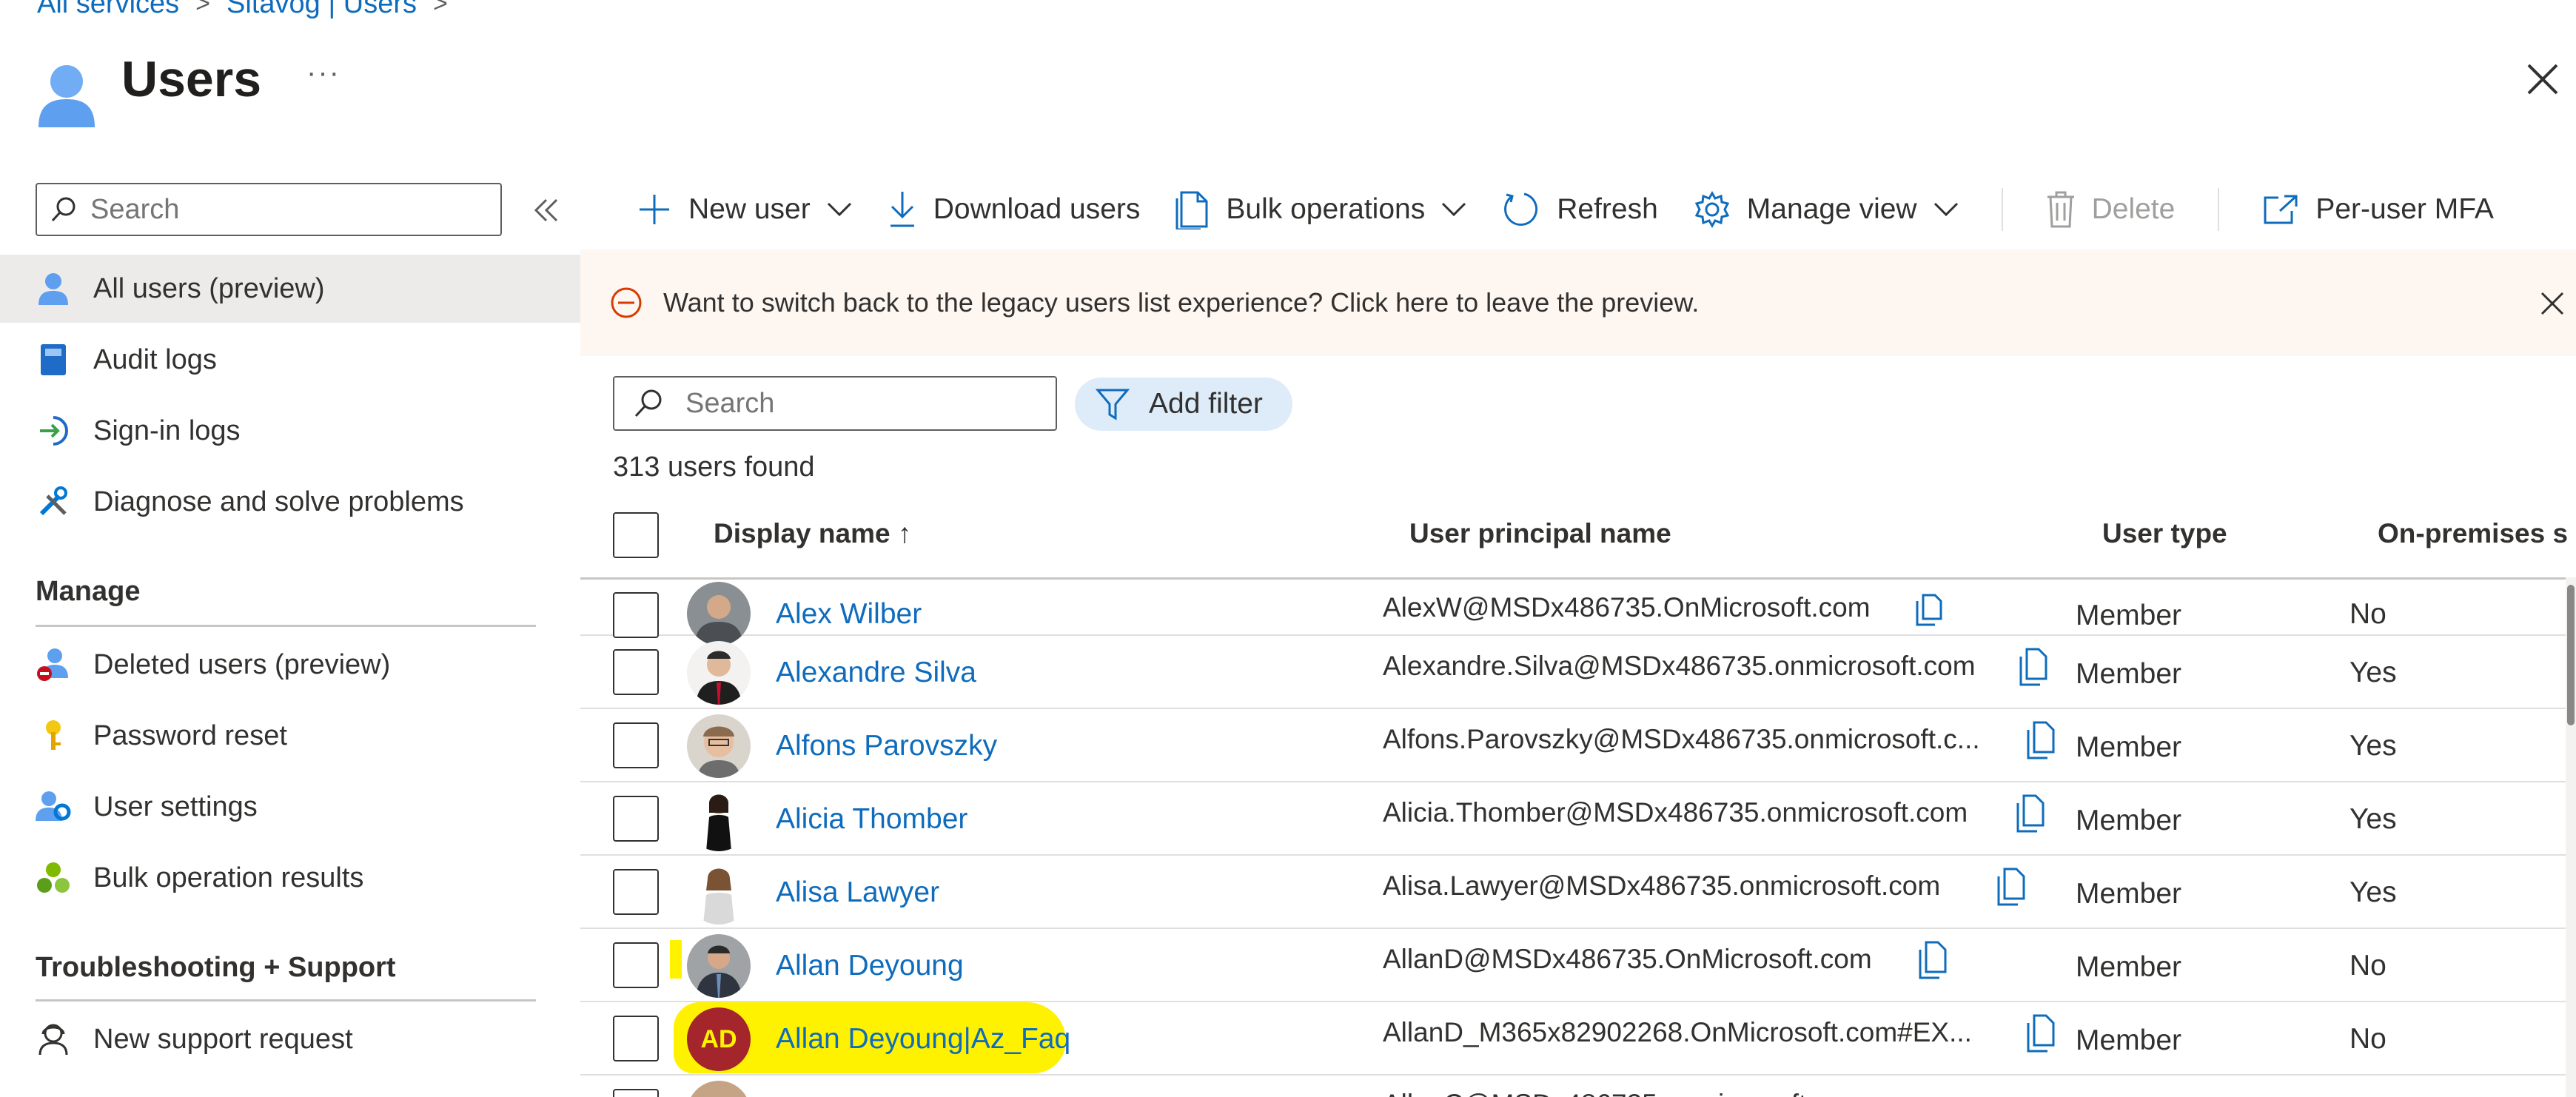 The width and height of the screenshot is (2576, 1097). I want to click on column-header-on-premises: On-premises s, so click(2473, 533).